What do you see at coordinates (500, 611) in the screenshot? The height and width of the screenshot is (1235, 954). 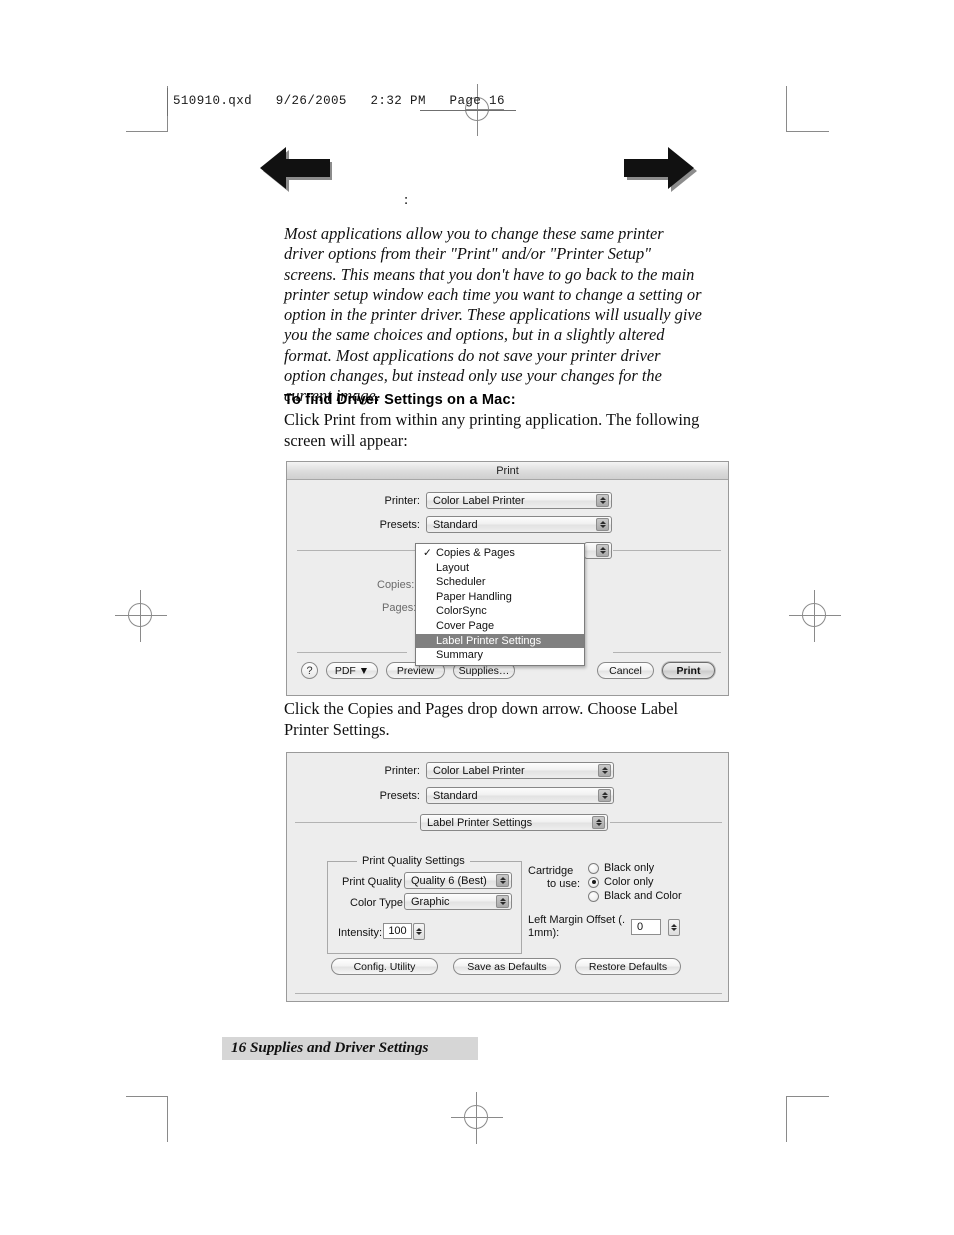 I see `menu-item-colorsync: ColorSync` at bounding box center [500, 611].